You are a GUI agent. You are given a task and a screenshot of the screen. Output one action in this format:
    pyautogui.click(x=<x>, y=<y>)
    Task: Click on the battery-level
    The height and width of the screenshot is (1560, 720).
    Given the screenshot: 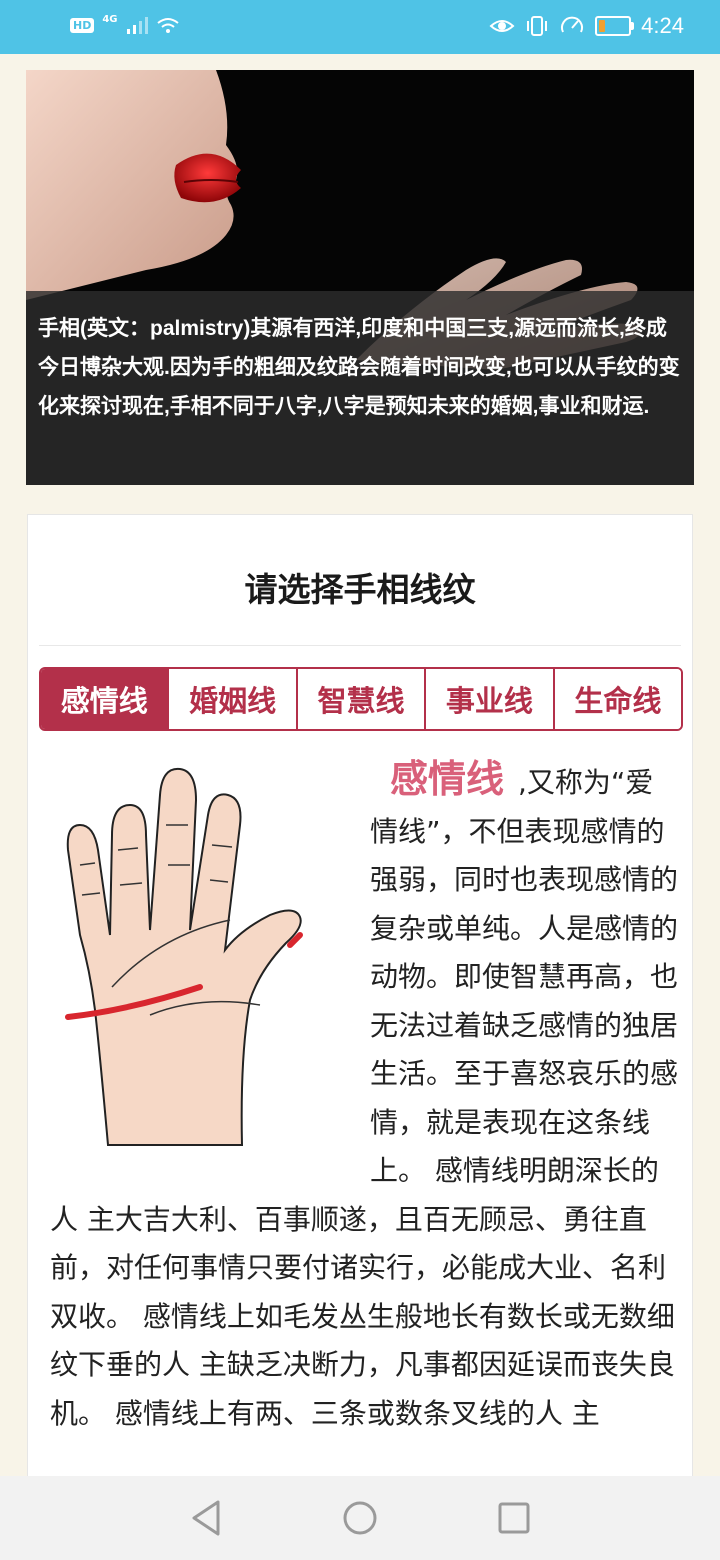 What is the action you would take?
    pyautogui.click(x=602, y=26)
    